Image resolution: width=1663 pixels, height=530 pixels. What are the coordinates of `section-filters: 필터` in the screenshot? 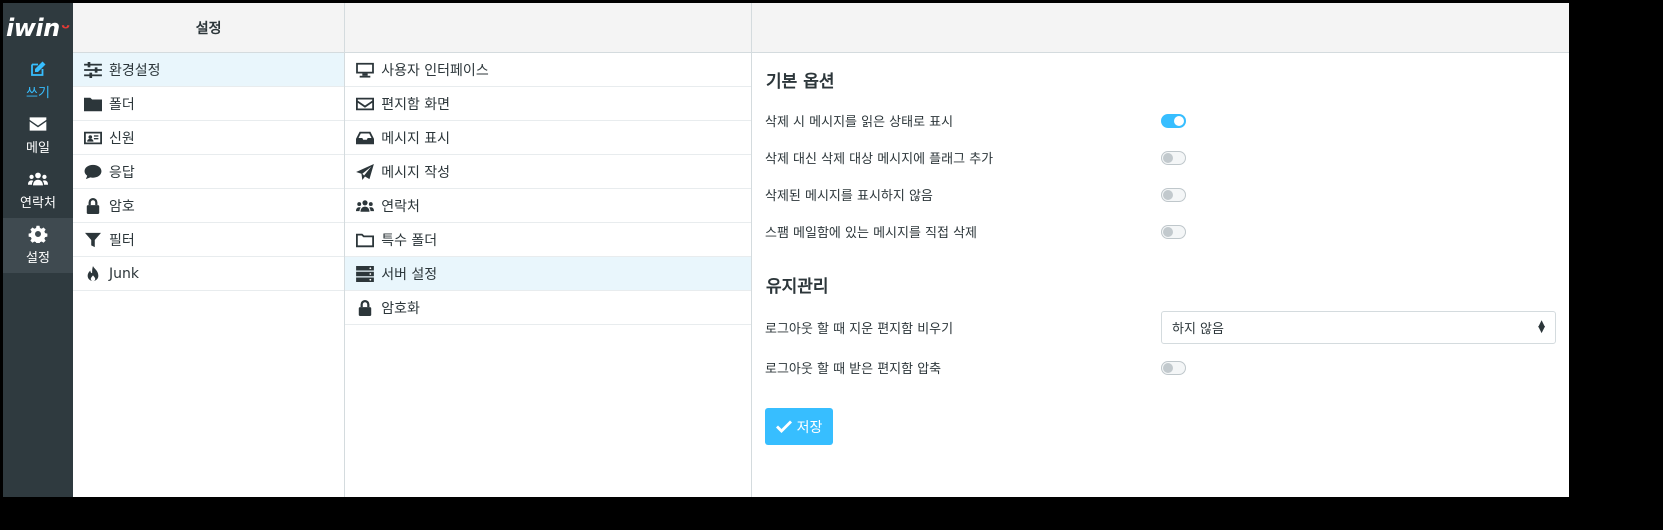 It's located at (209, 240).